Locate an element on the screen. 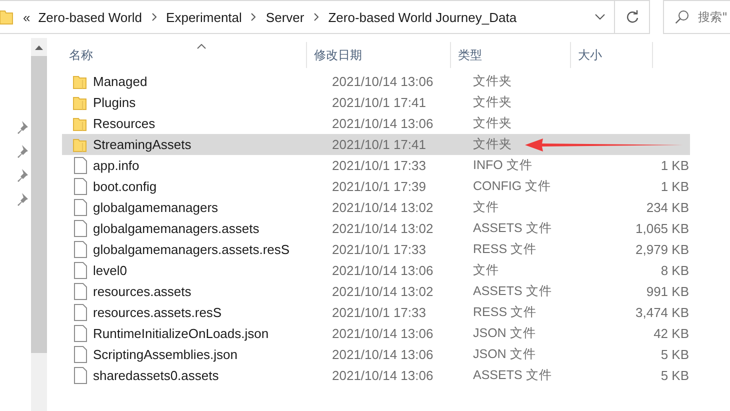 The height and width of the screenshot is (411, 730). file-name: app.info is located at coordinates (116, 165).